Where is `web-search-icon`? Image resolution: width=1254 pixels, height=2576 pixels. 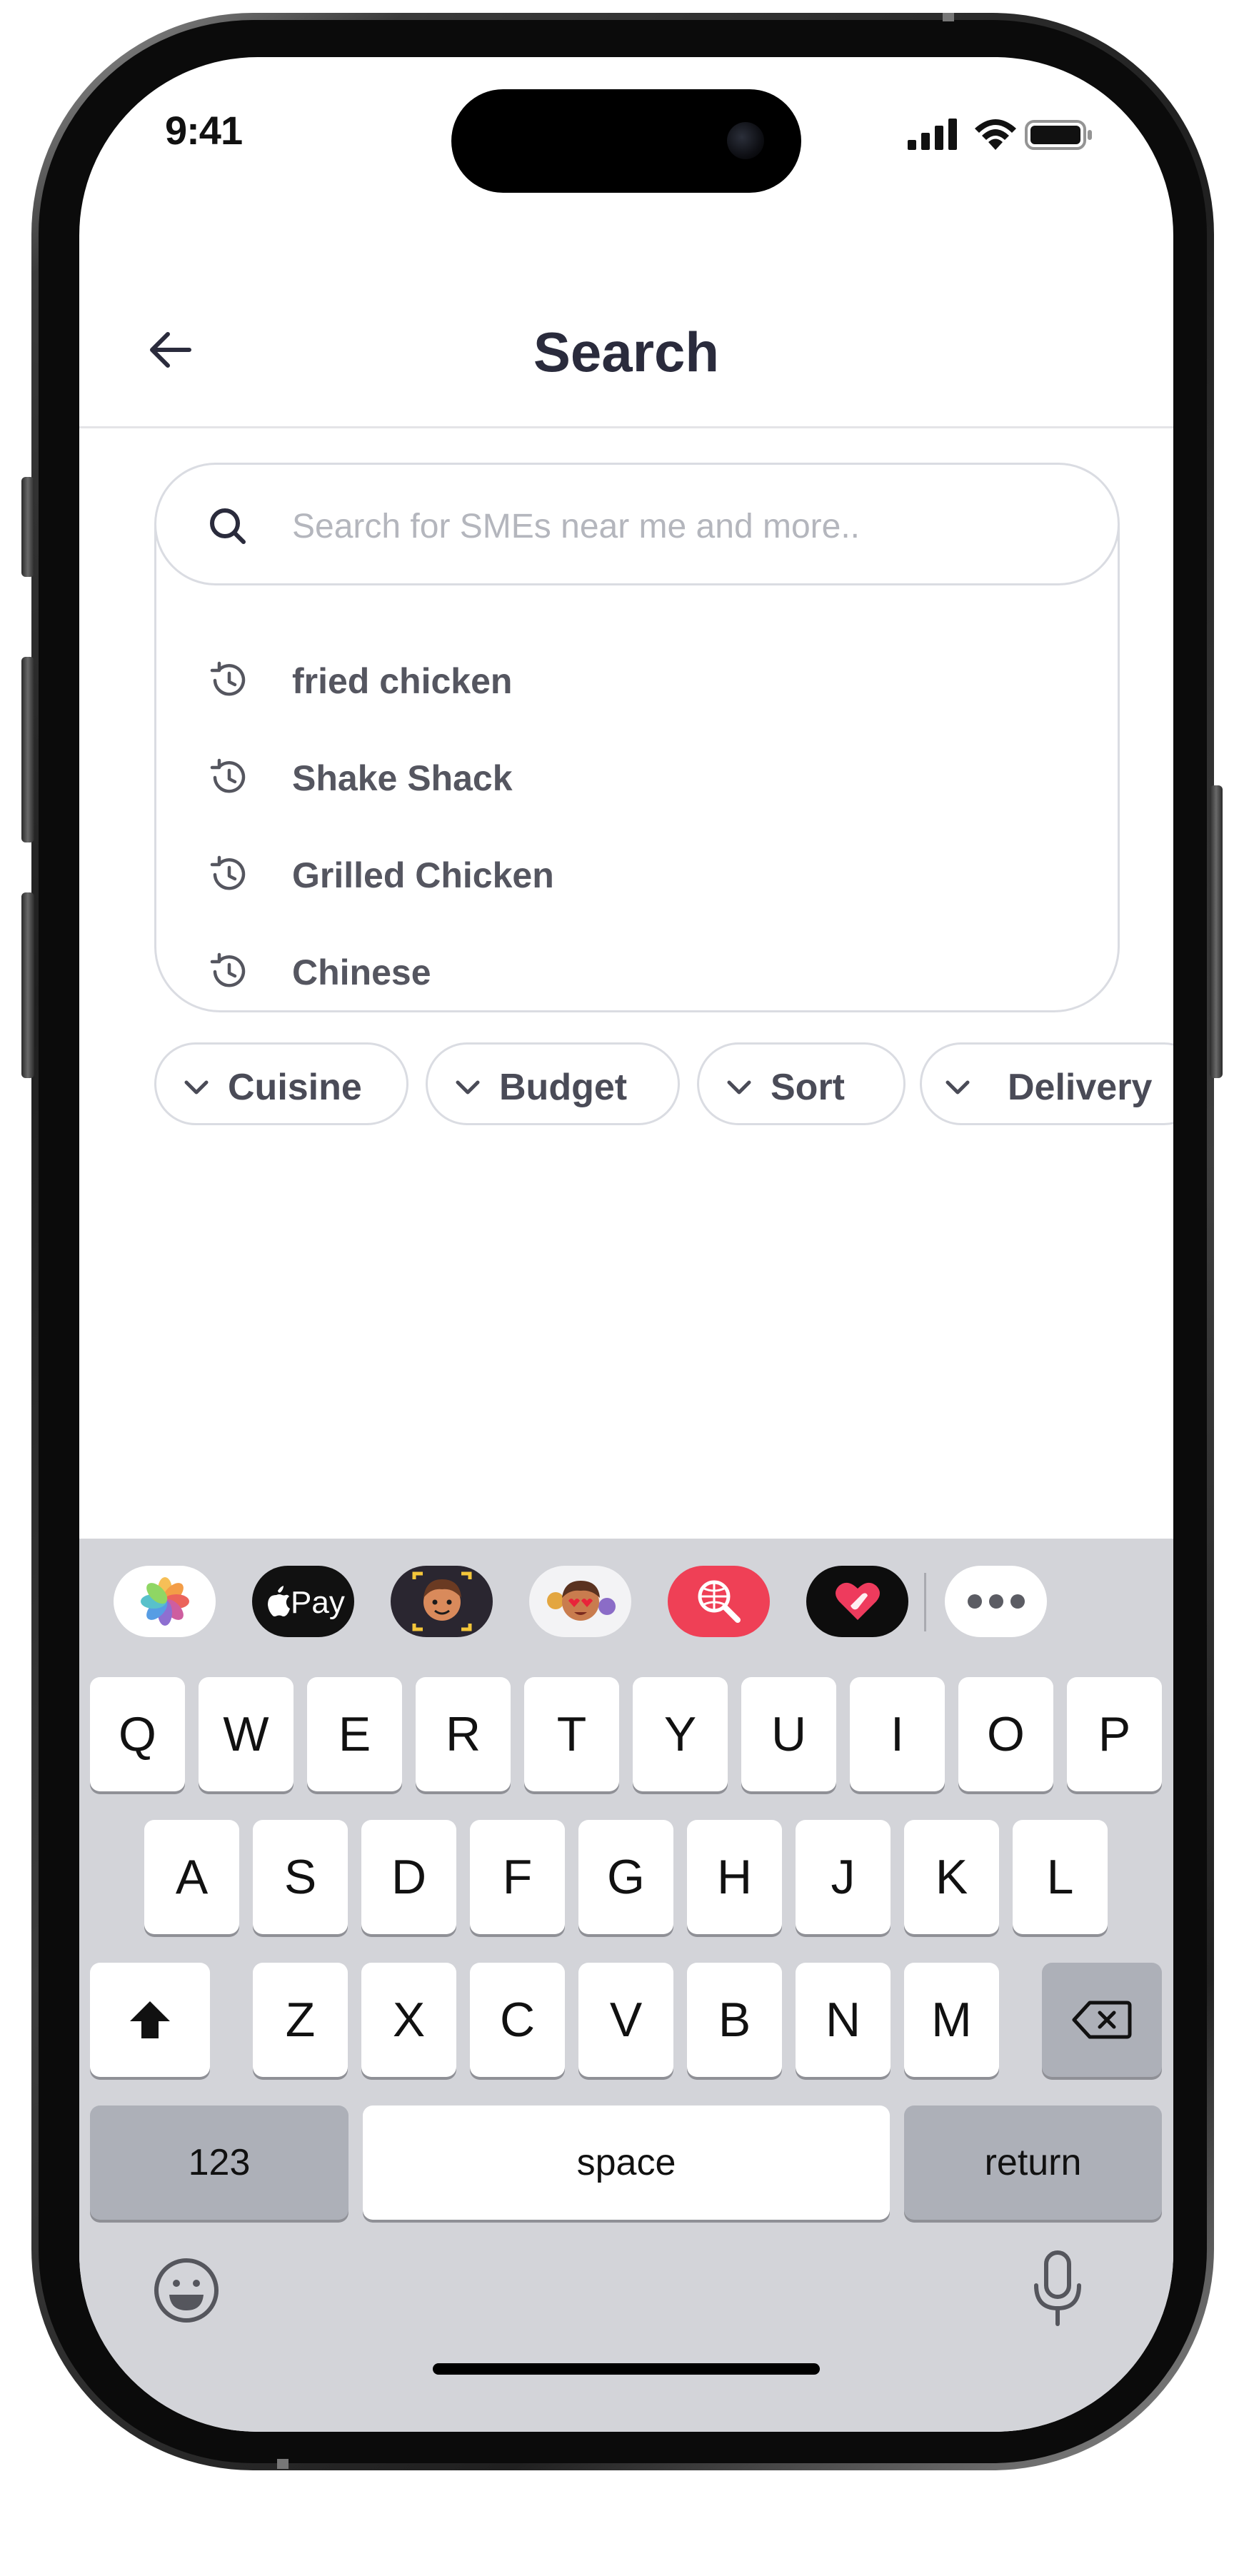
web-search-icon is located at coordinates (719, 1601).